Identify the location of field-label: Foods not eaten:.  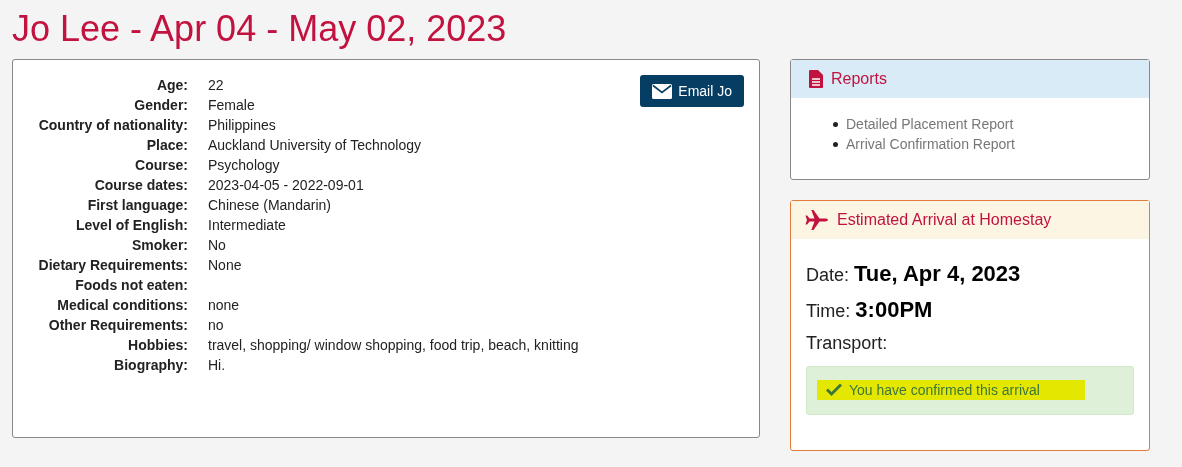
(131, 285).